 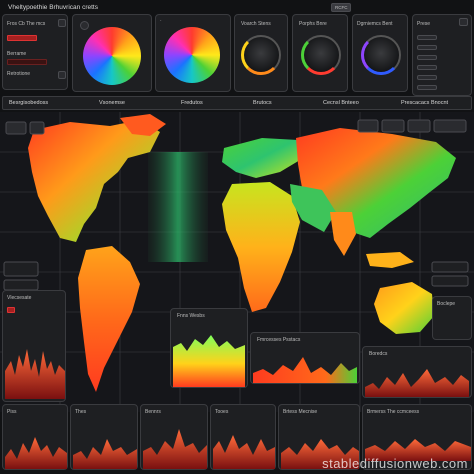 What do you see at coordinates (262, 103) in the screenshot?
I see `tab-item: Brutocs` at bounding box center [262, 103].